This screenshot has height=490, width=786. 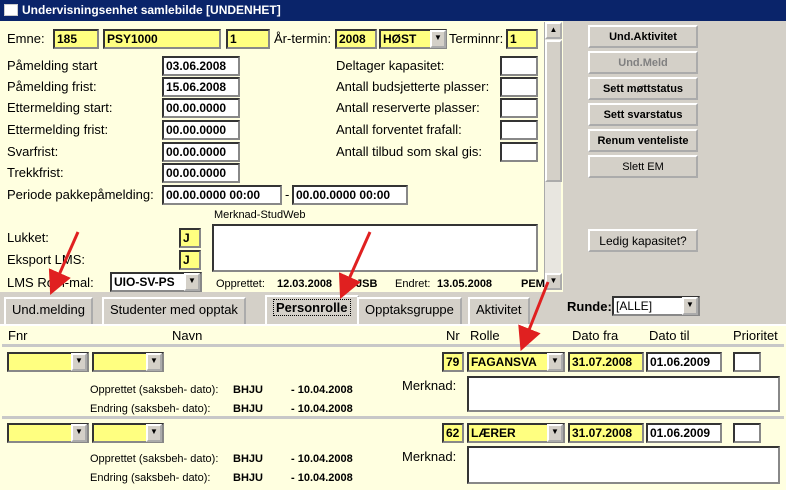 What do you see at coordinates (48, 310) in the screenshot?
I see `tab-und-melding: Und.melding` at bounding box center [48, 310].